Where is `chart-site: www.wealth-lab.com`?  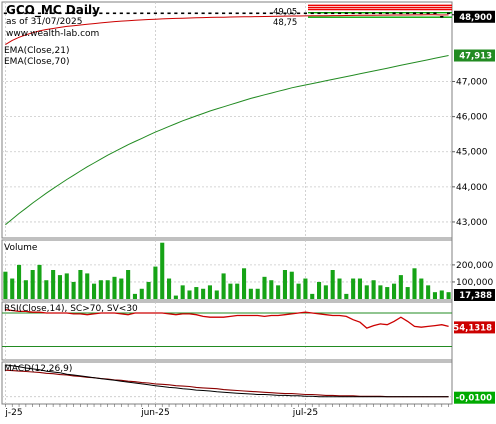 chart-site: www.wealth-lab.com is located at coordinates (53, 34).